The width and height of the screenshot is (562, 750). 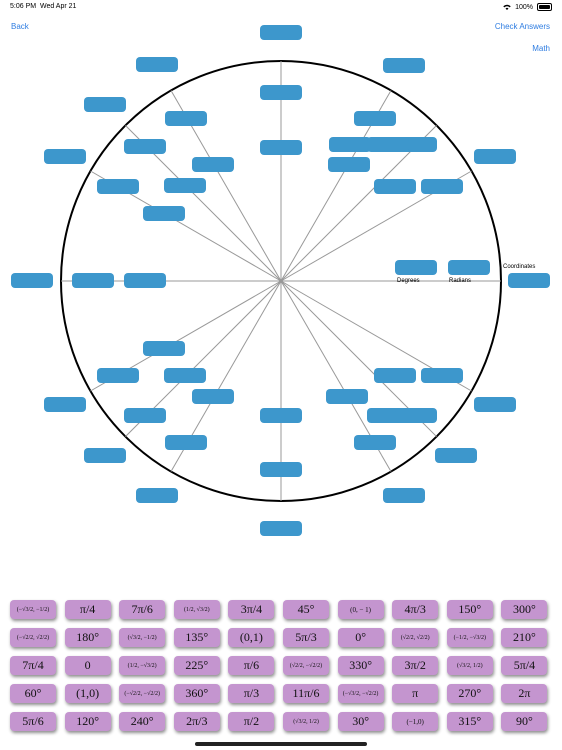 What do you see at coordinates (87, 665) in the screenshot?
I see `answer-tile: 0` at bounding box center [87, 665].